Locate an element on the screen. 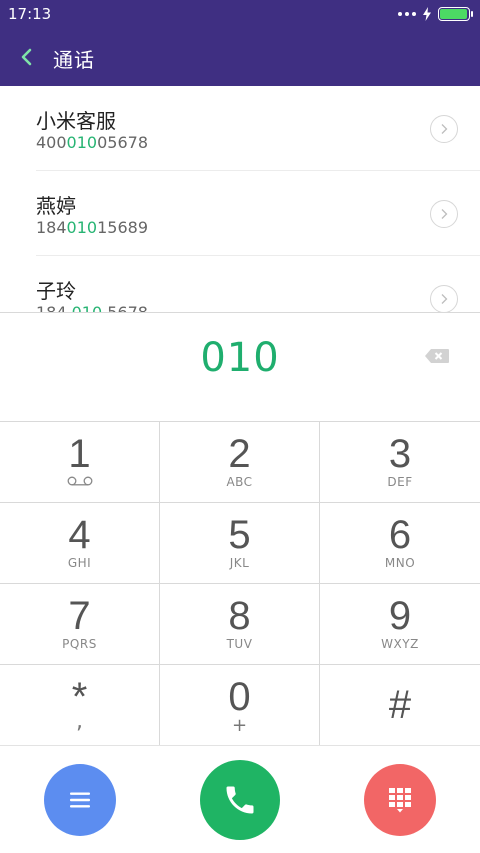  key-8: 8 TUV is located at coordinates (240, 624).